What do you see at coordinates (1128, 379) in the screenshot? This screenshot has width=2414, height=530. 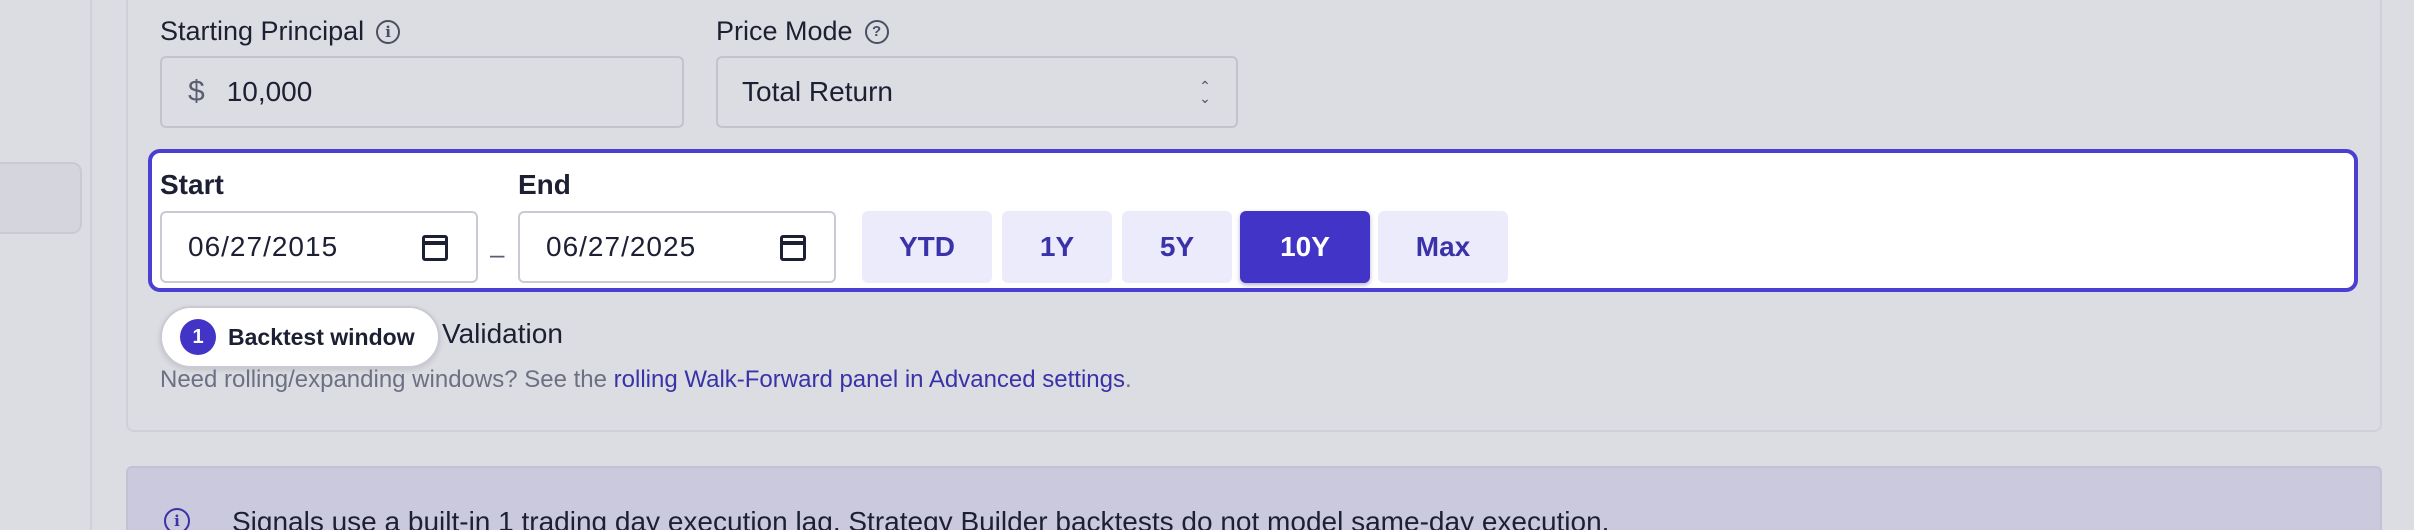 I see `hint-suffix: .` at bounding box center [1128, 379].